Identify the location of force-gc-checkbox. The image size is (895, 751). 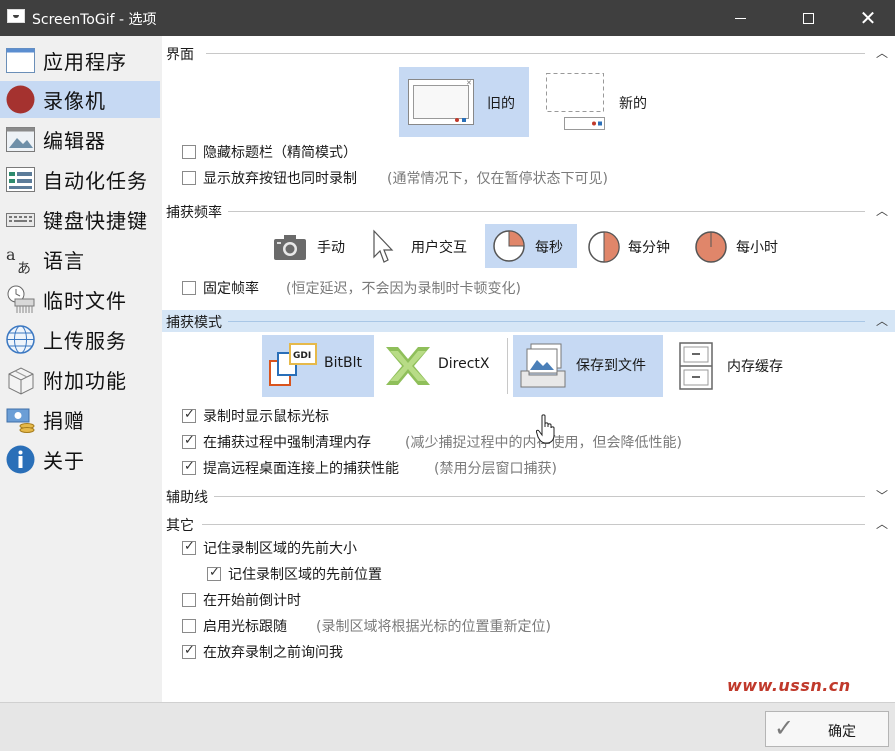
(189, 441).